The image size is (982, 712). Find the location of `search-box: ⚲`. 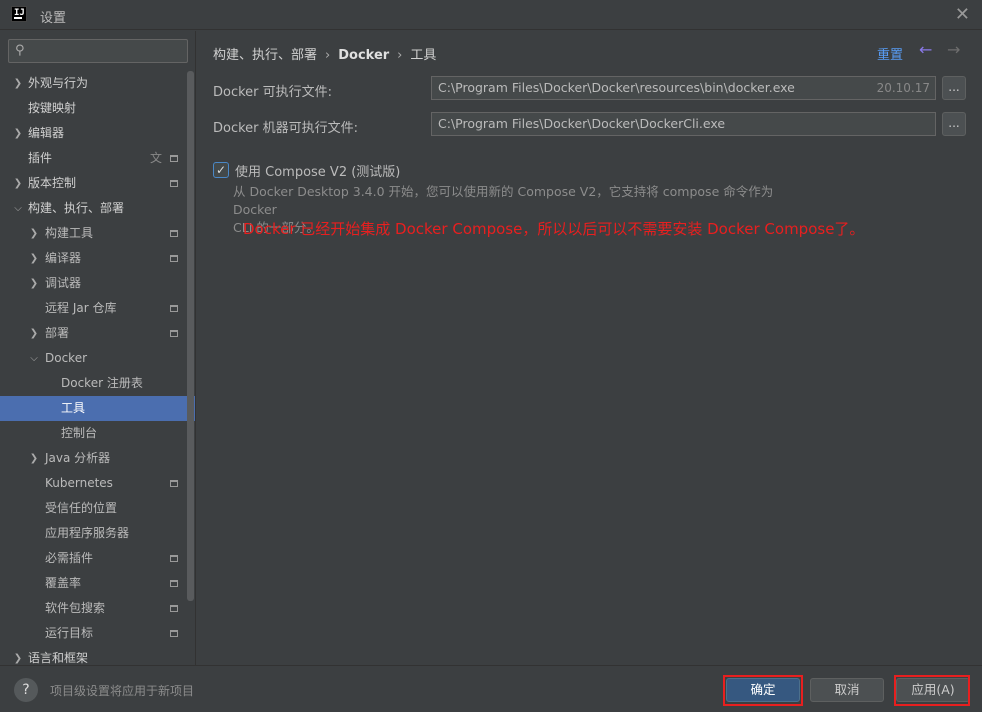

search-box: ⚲ is located at coordinates (98, 51).